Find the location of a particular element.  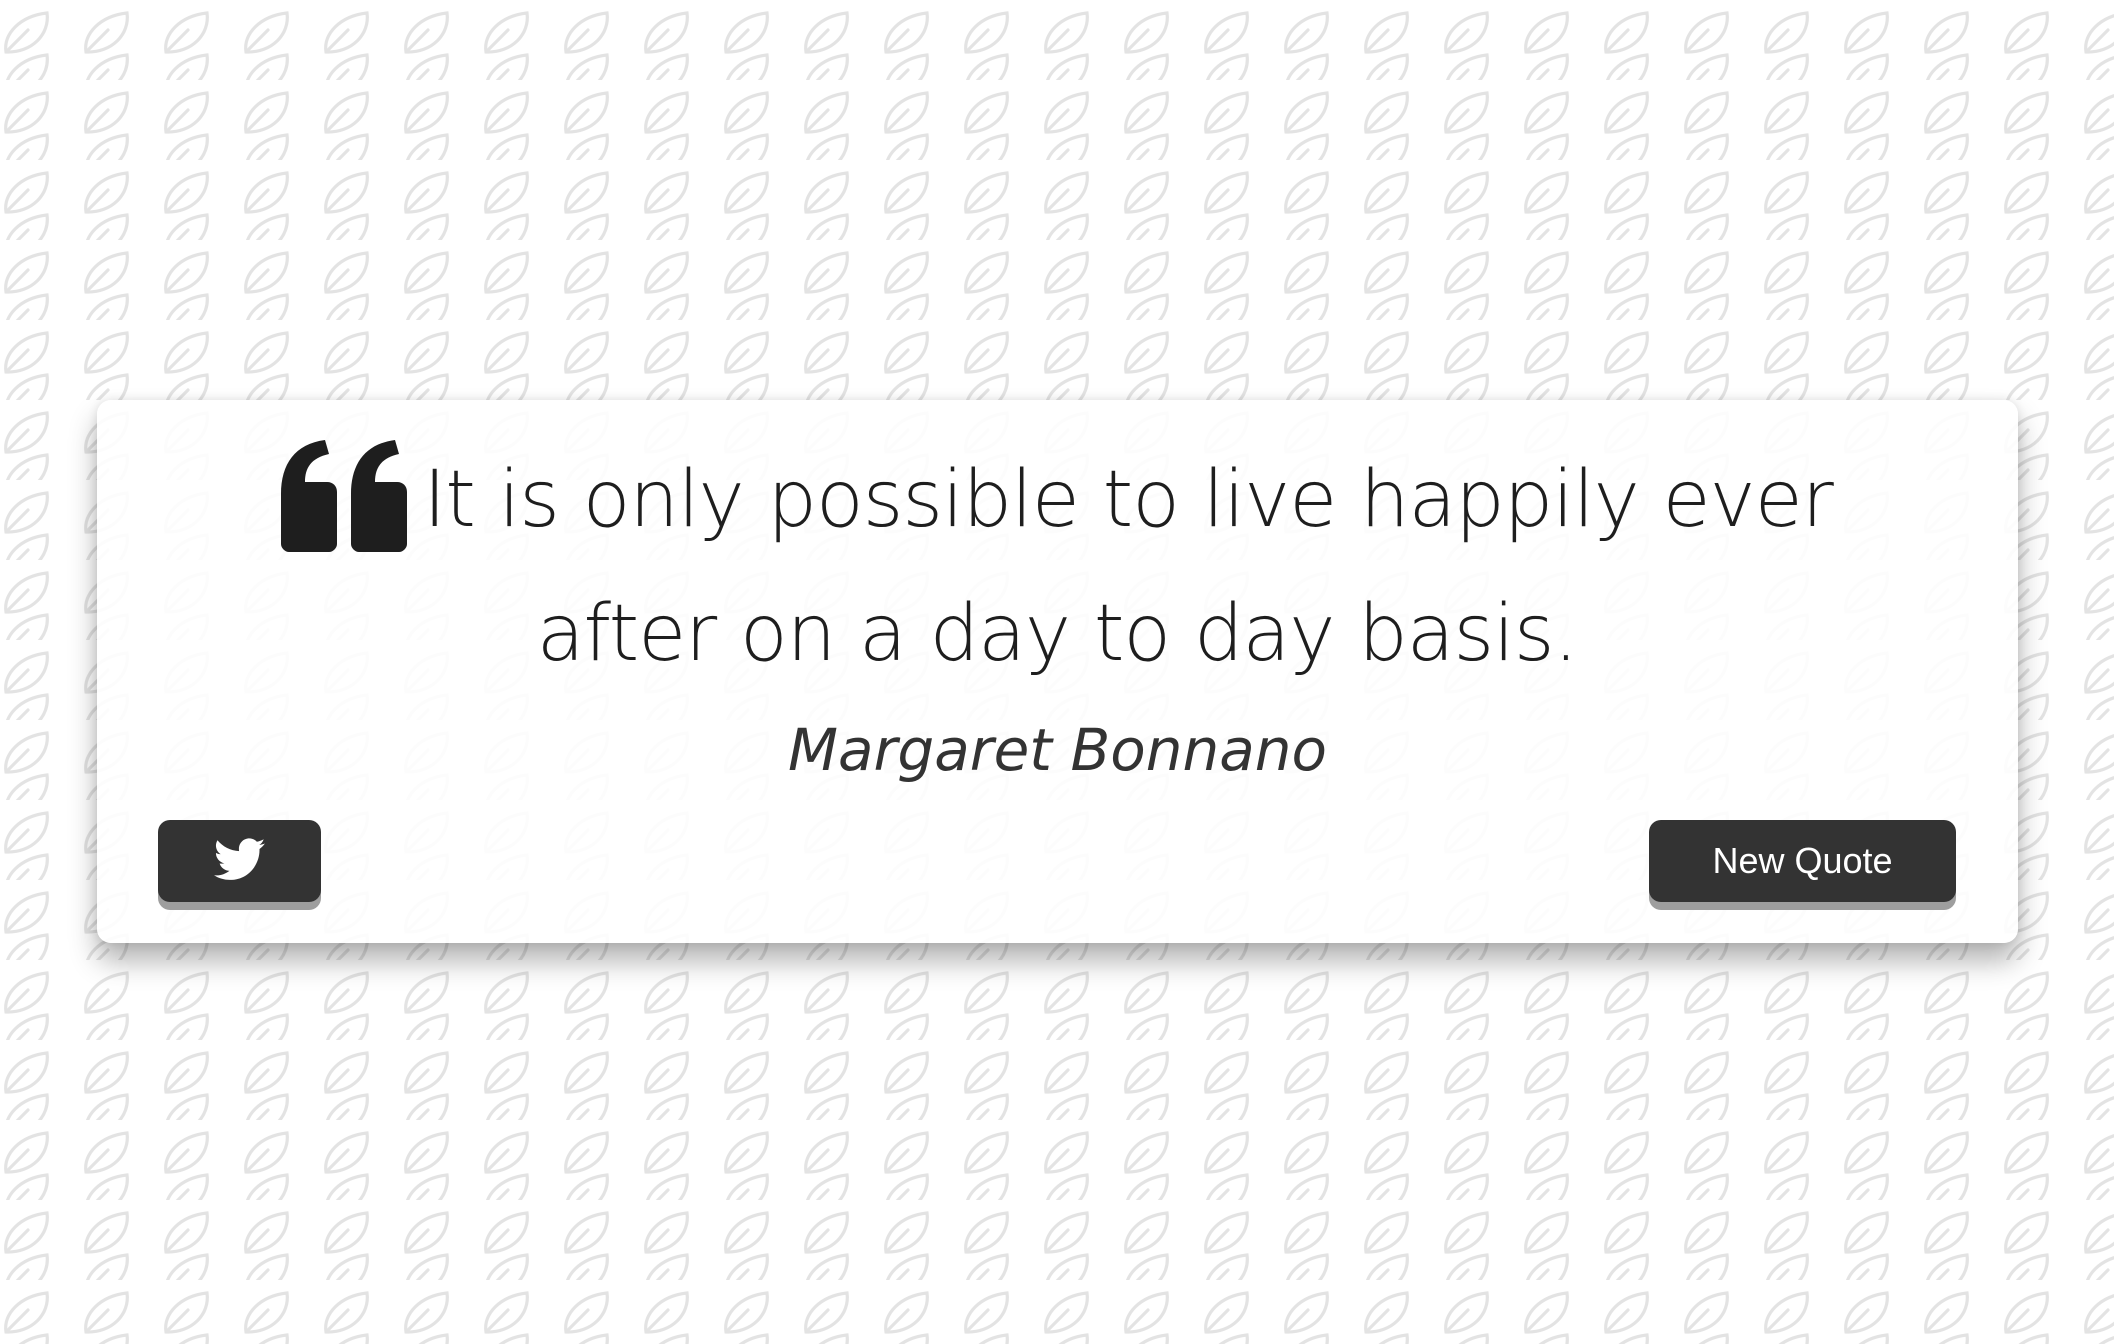

twitter-icon is located at coordinates (239, 861).